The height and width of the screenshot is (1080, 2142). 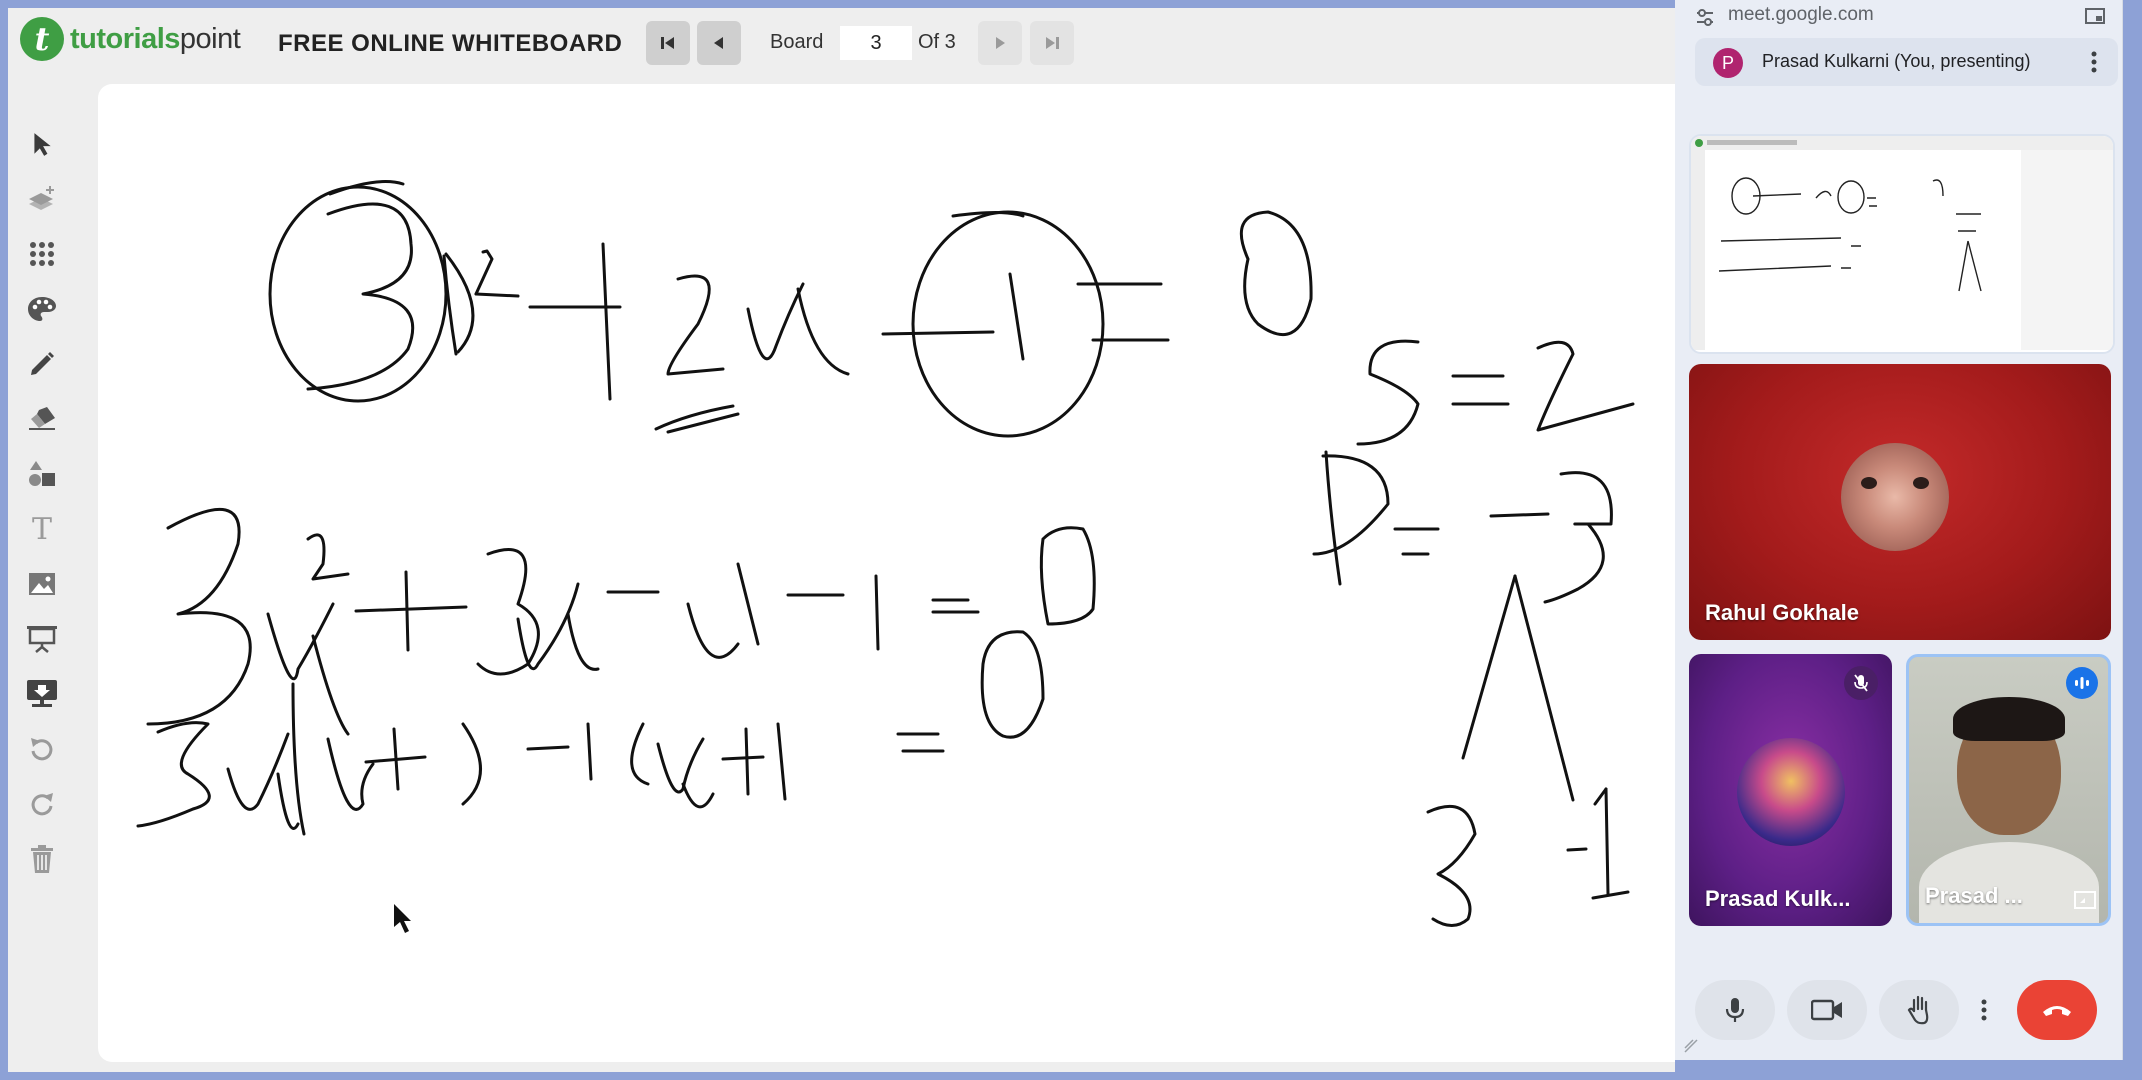 I want to click on prev-board-button, so click(x=719, y=43).